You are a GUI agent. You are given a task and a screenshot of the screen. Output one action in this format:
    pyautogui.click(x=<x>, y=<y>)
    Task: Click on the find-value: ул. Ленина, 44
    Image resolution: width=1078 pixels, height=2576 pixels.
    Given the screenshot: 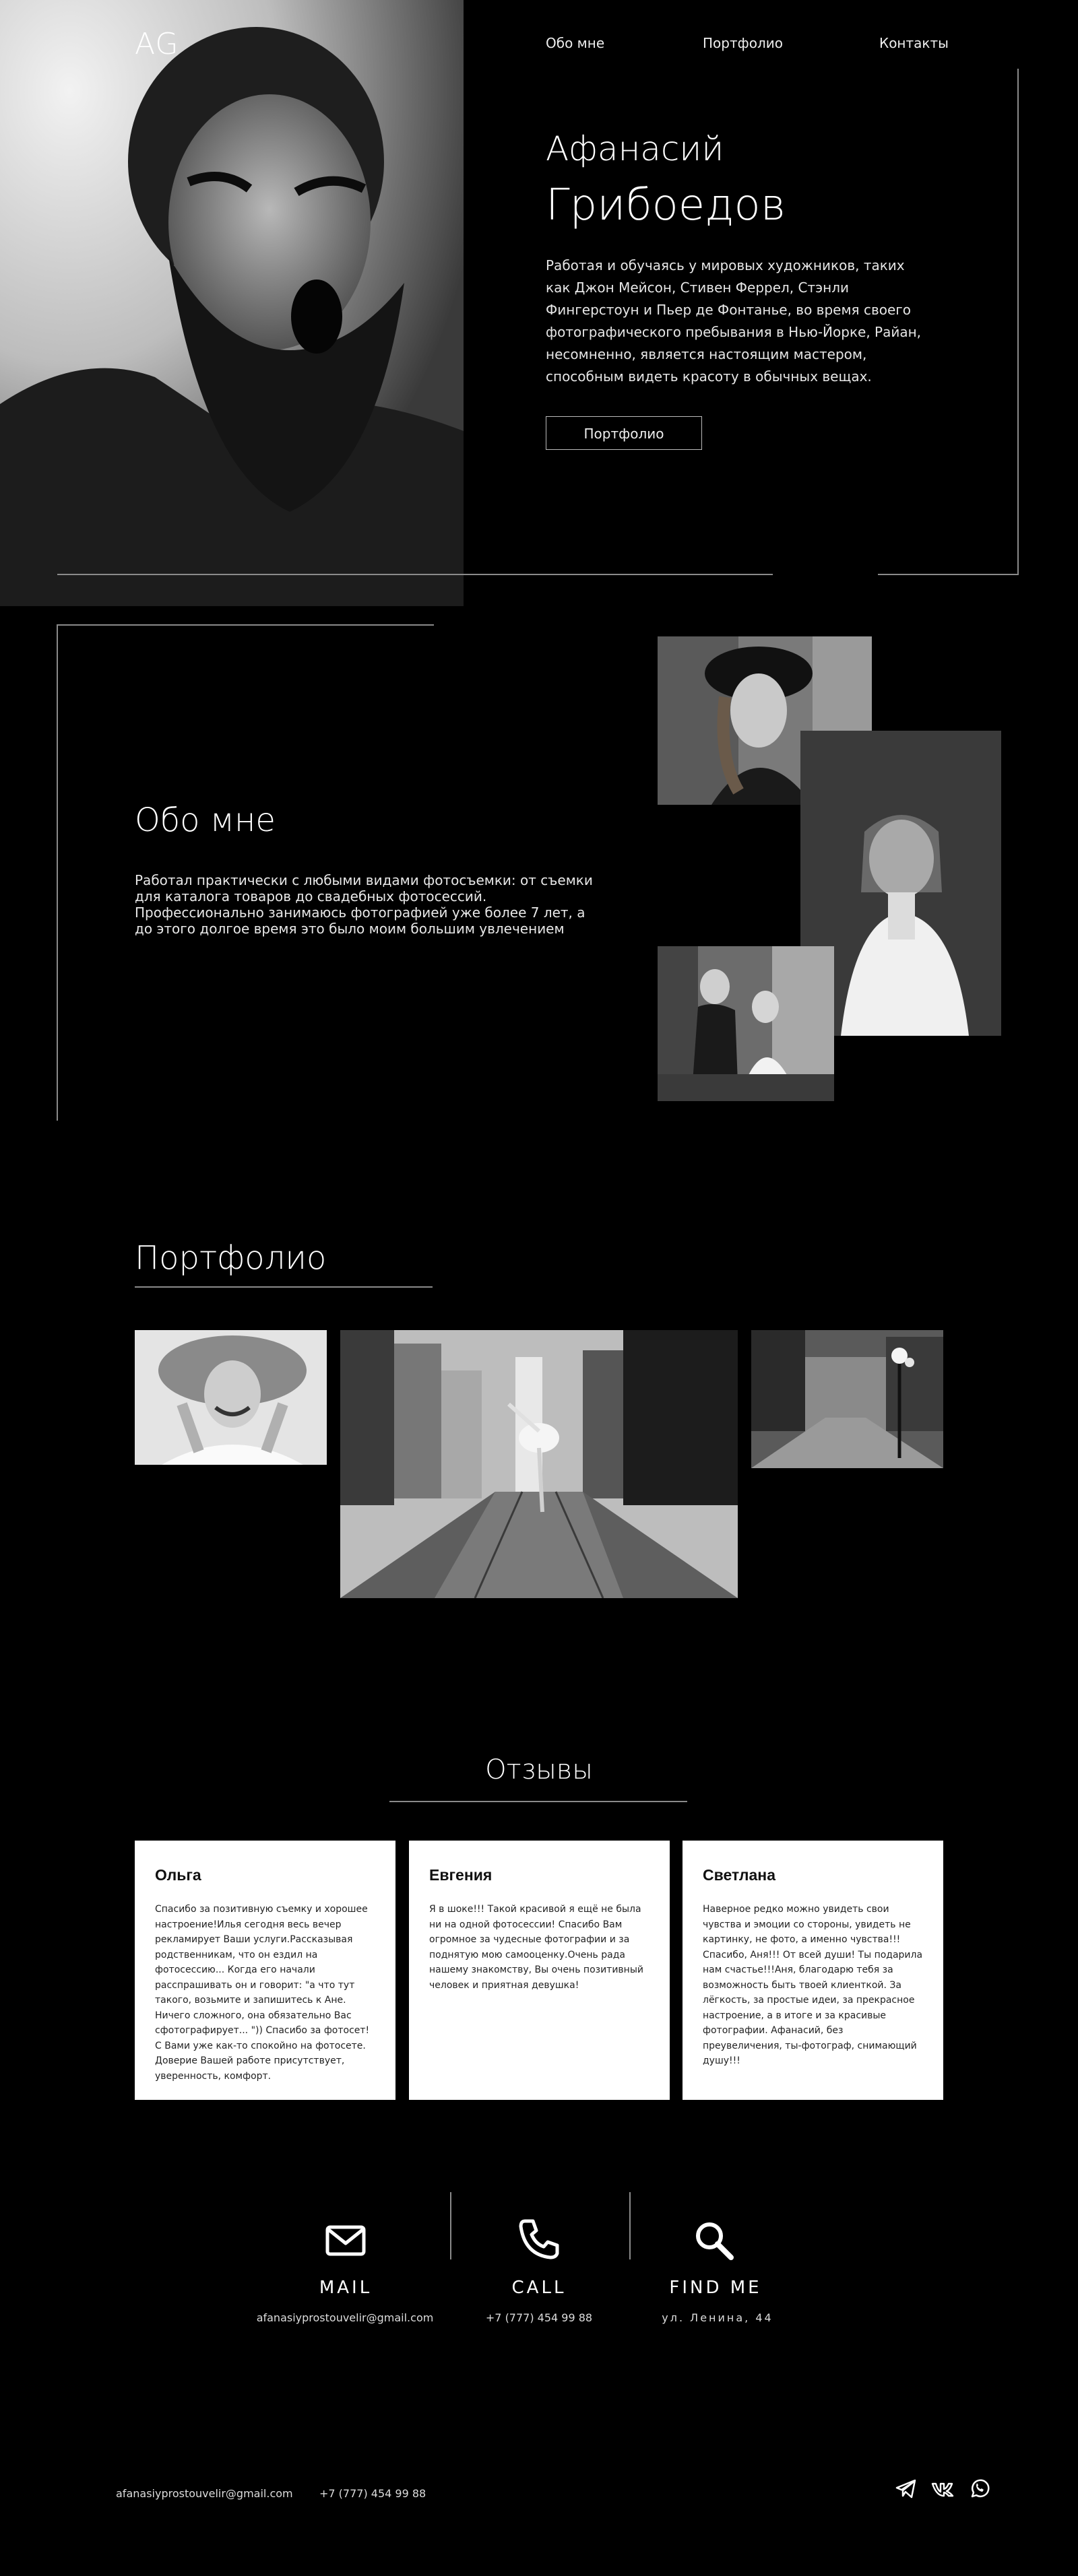 What is the action you would take?
    pyautogui.click(x=717, y=2317)
    